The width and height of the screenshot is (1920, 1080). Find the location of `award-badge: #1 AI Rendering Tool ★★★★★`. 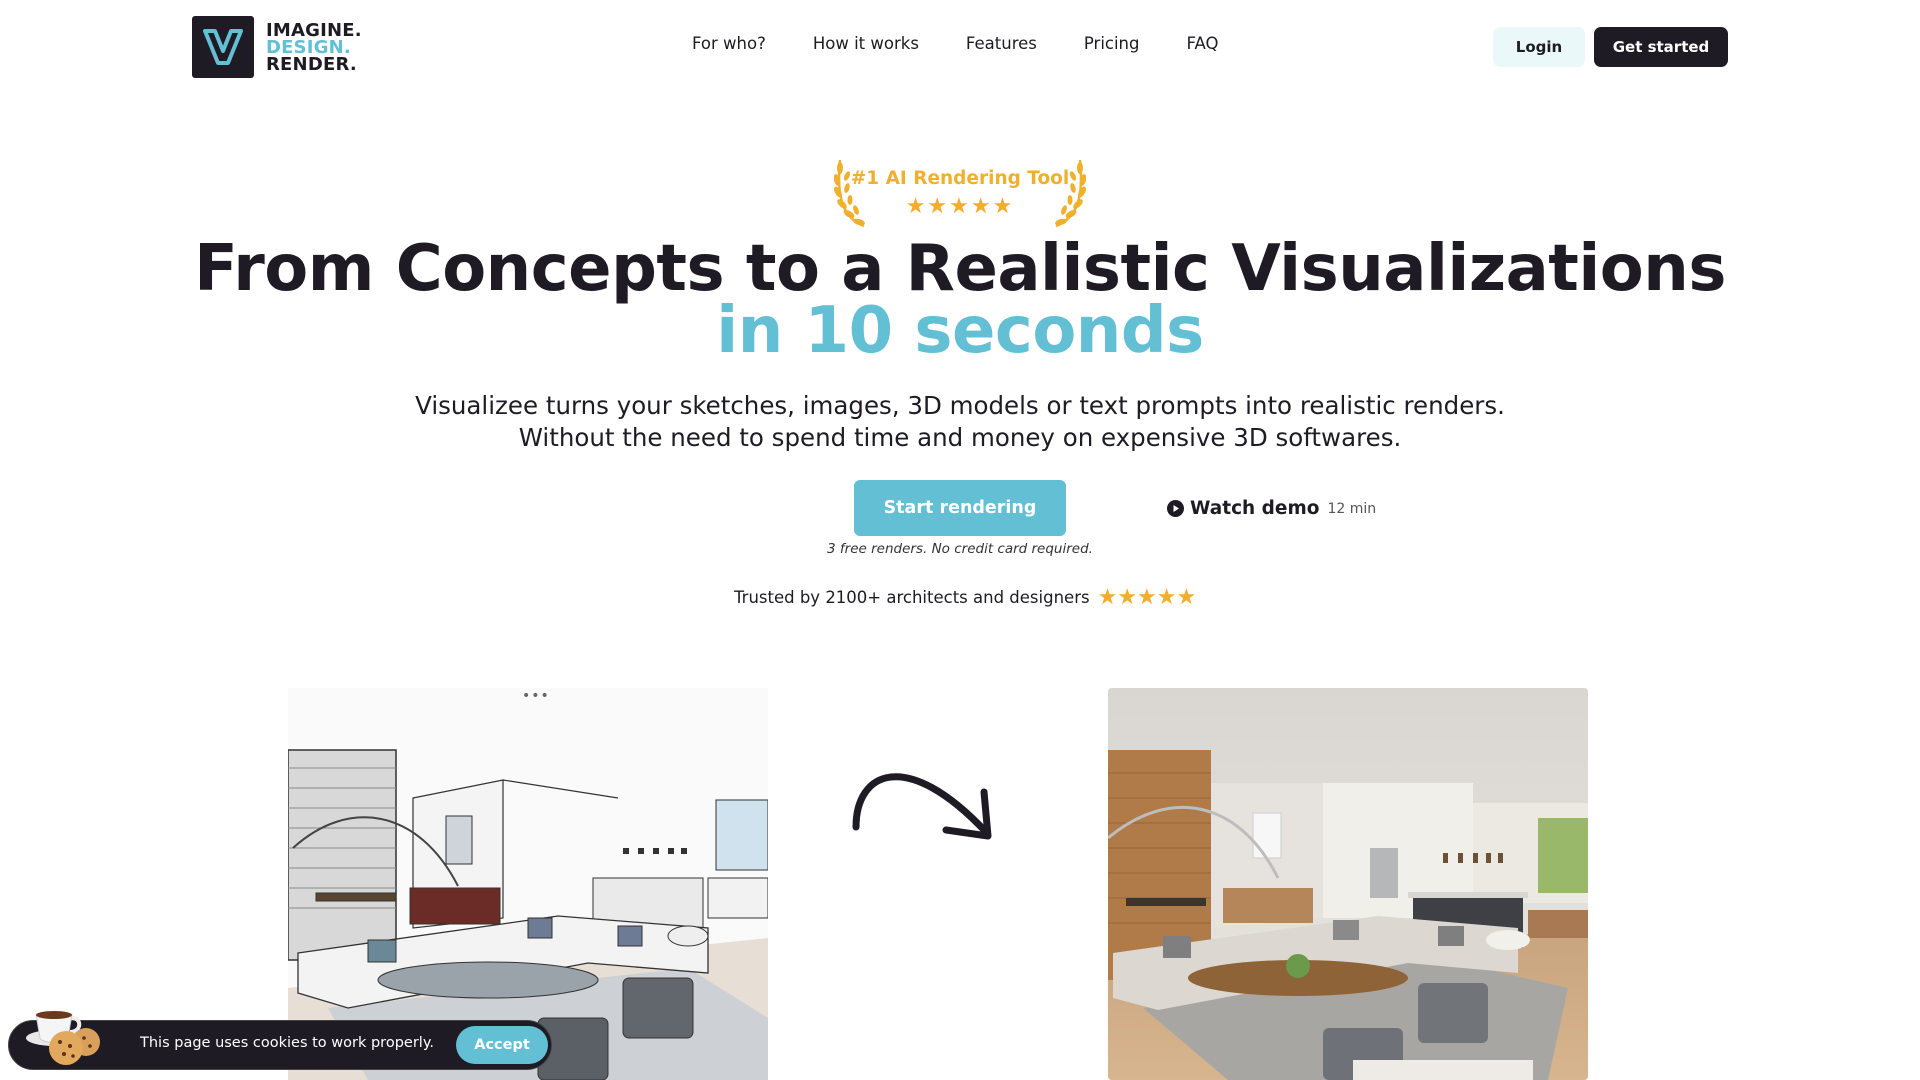

award-badge: #1 AI Rendering Tool ★★★★★ is located at coordinates (960, 192).